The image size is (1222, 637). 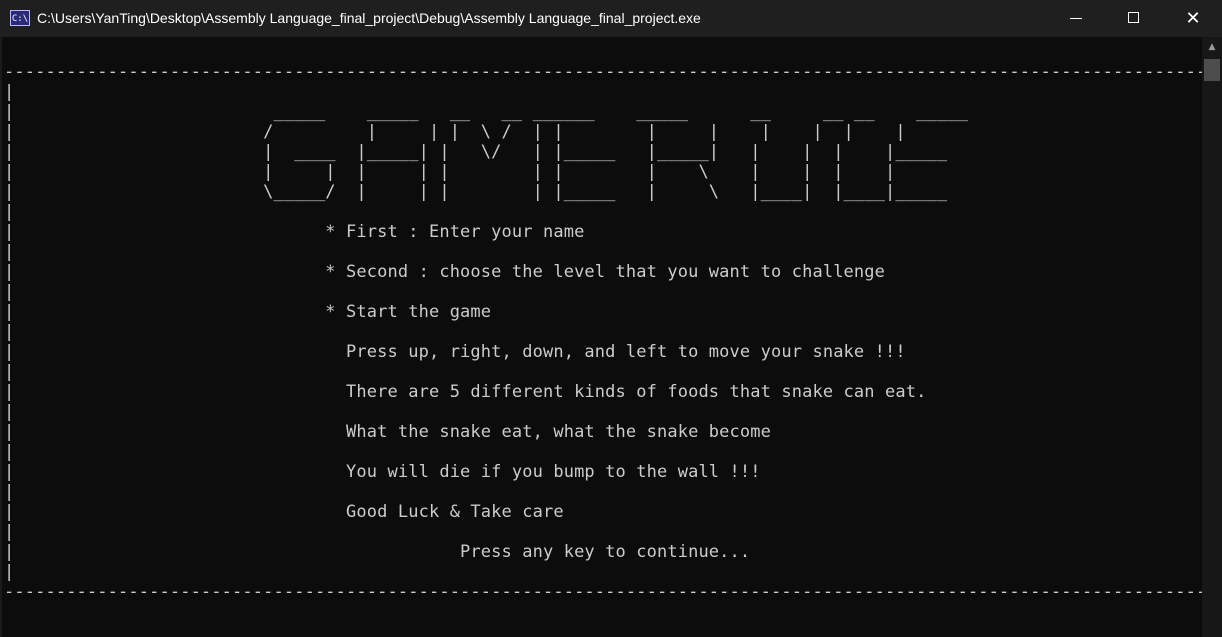 What do you see at coordinates (20, 18) in the screenshot?
I see `console-app-icon: C:\` at bounding box center [20, 18].